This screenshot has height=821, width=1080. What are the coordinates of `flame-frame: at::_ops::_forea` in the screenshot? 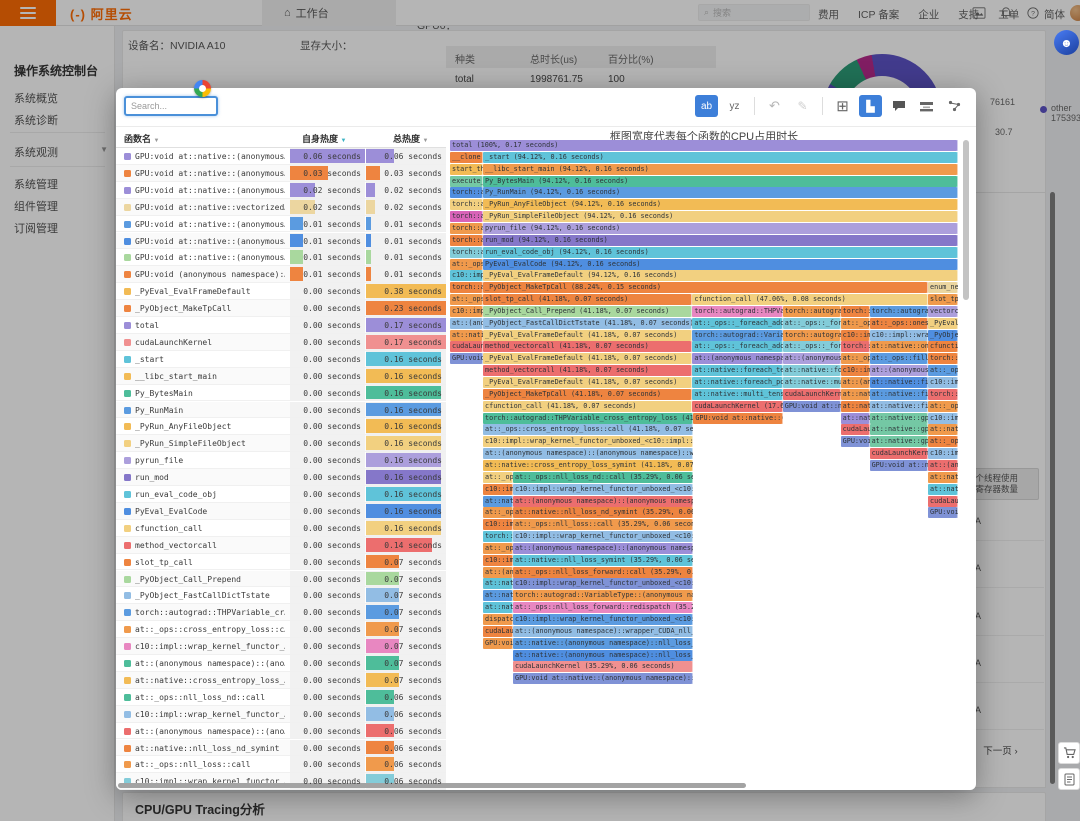 It's located at (811, 347).